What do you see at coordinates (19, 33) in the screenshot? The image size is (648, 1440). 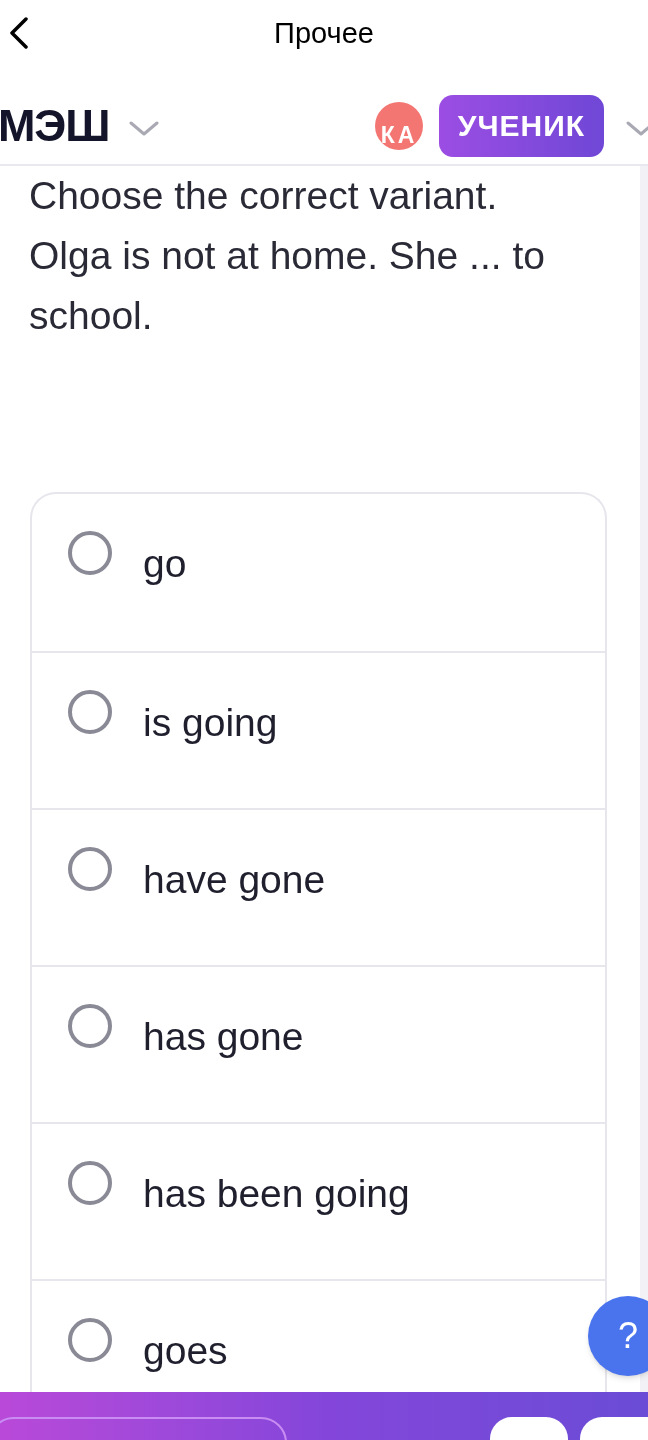 I see `chevron-left-icon` at bounding box center [19, 33].